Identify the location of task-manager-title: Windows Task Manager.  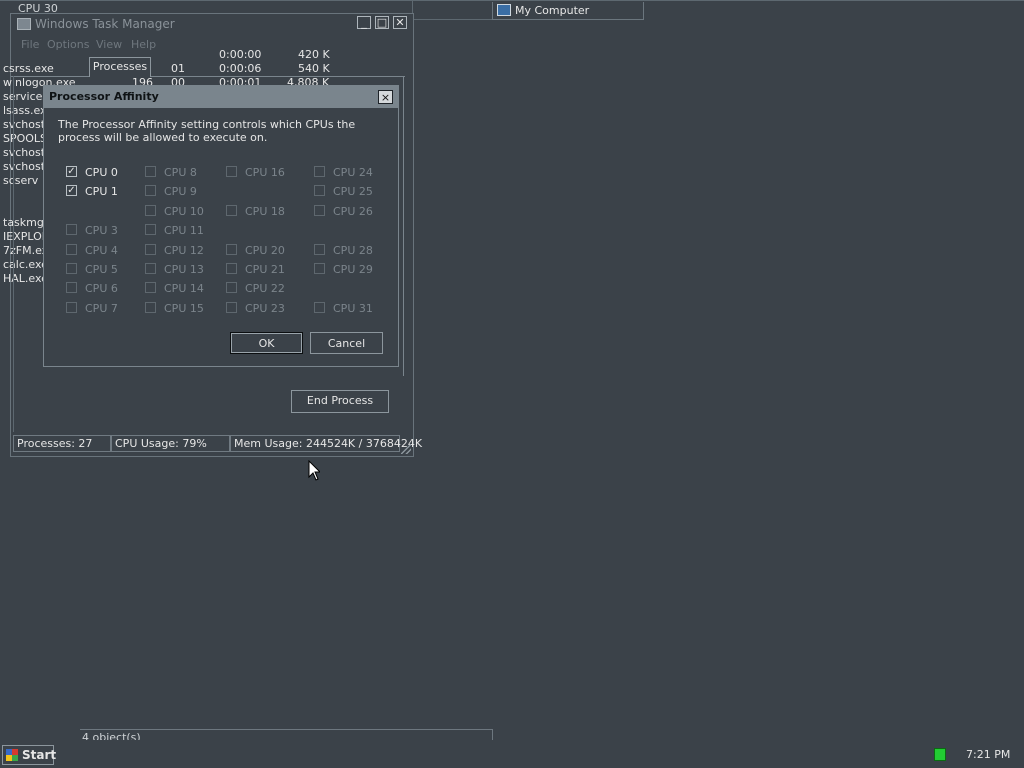
(105, 24).